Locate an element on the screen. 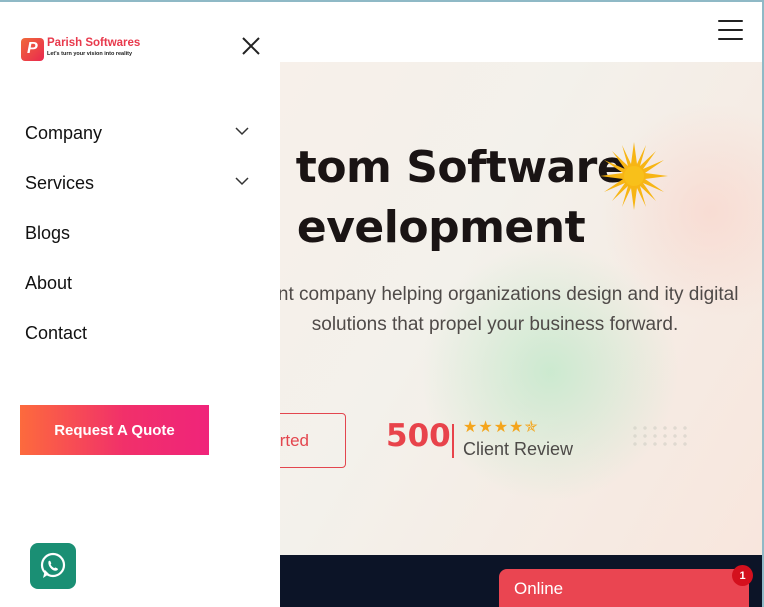 This screenshot has width=764, height=607. hamburger-icon is located at coordinates (730, 30).